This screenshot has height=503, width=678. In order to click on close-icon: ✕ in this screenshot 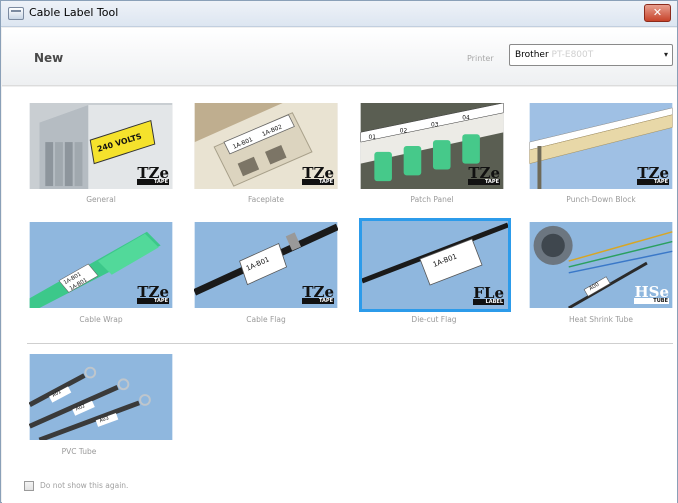, I will do `click(657, 12)`.